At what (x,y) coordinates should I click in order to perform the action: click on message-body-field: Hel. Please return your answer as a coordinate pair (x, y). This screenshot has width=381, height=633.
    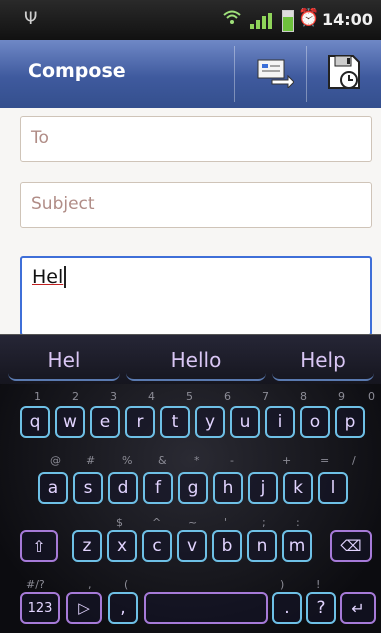
    Looking at the image, I should click on (196, 296).